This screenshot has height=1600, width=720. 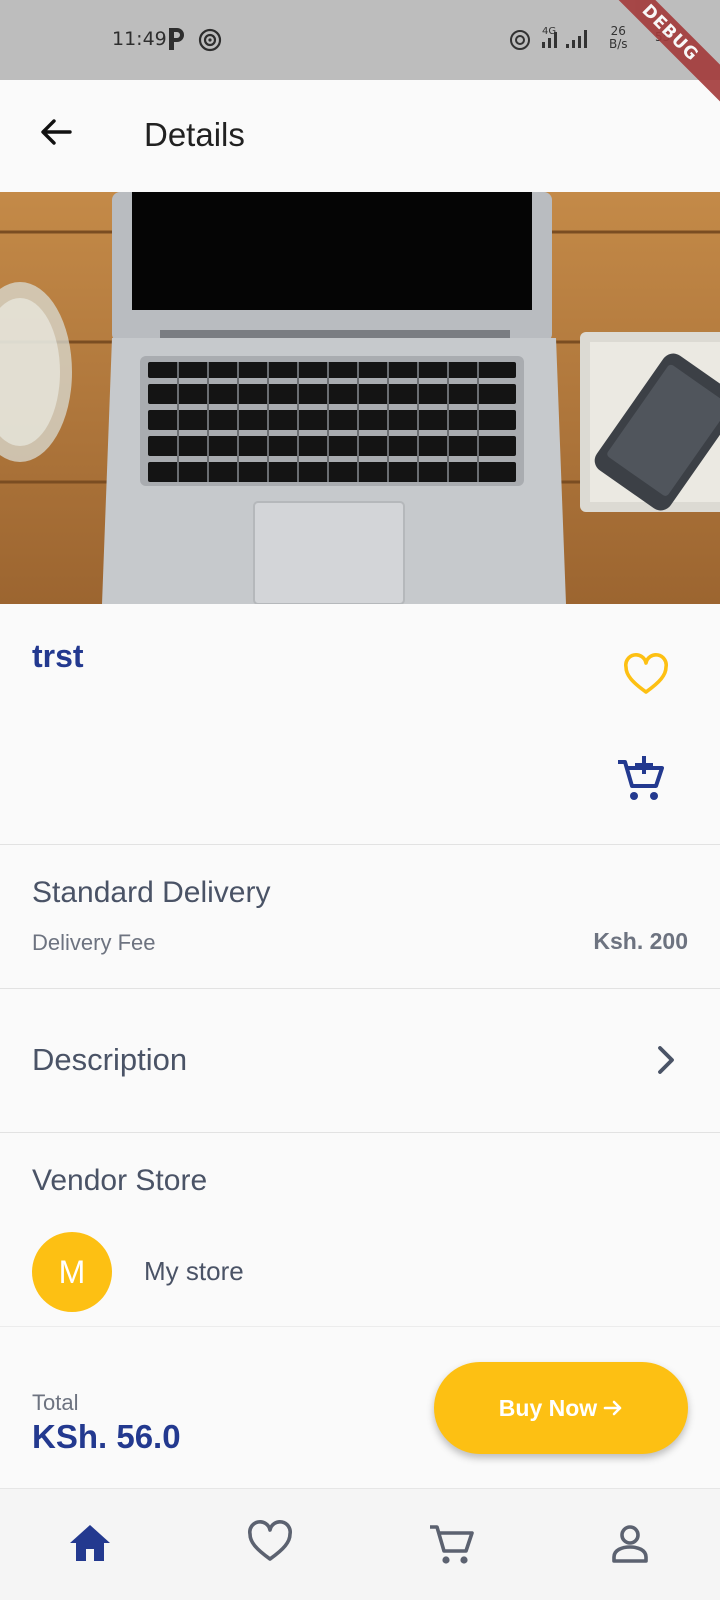 What do you see at coordinates (666, 1060) in the screenshot?
I see `chevron-right-icon` at bounding box center [666, 1060].